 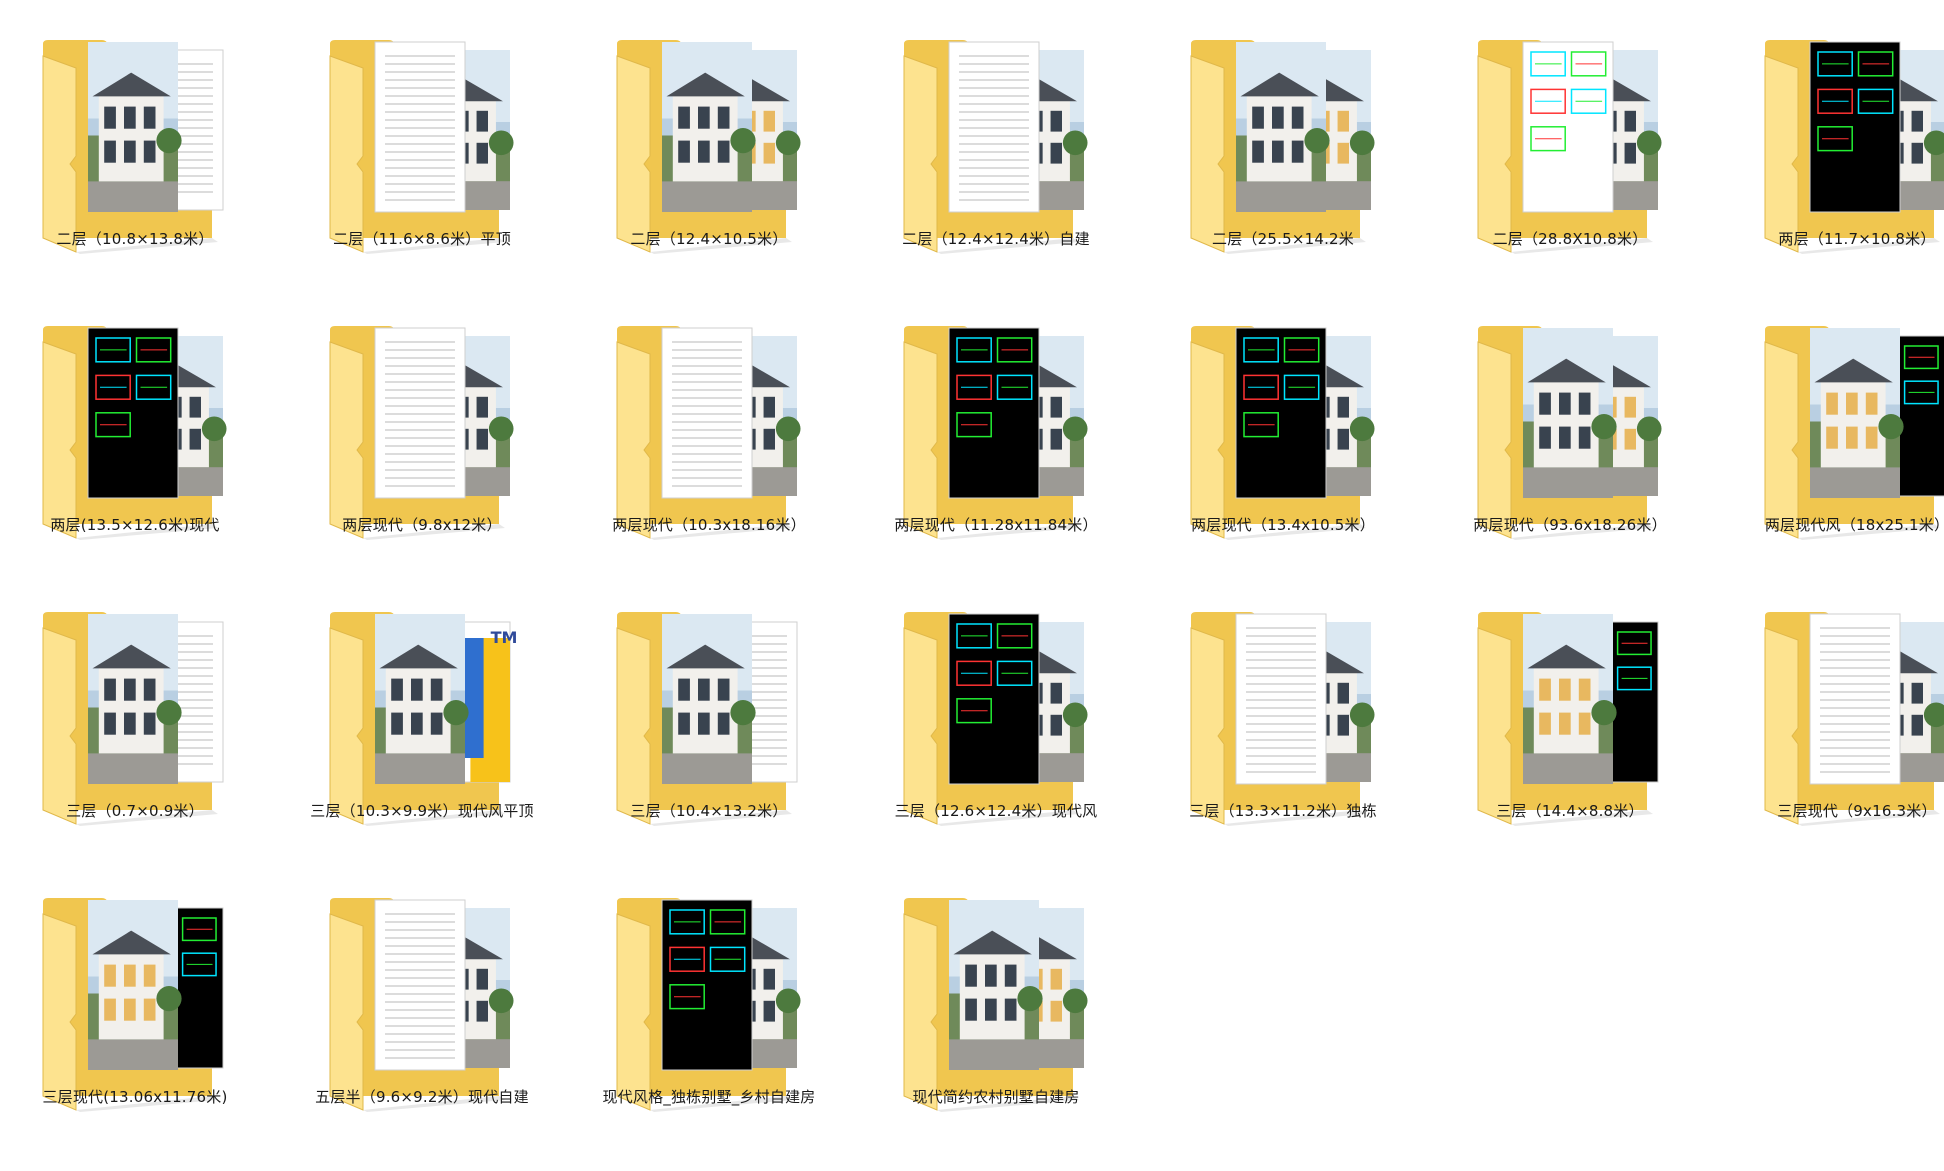 I want to click on folder-item: 三层现代(13.06x11.76米), so click(x=135, y=998).